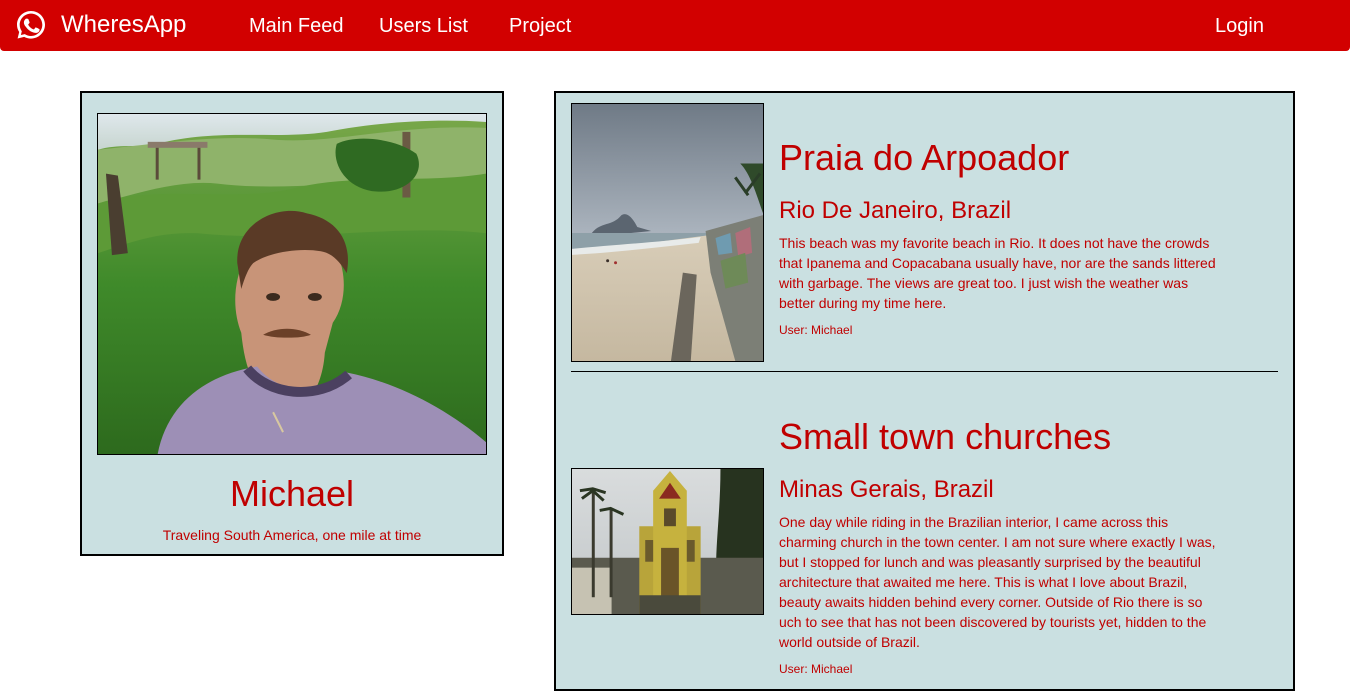 The height and width of the screenshot is (691, 1350). Describe the element at coordinates (540, 26) in the screenshot. I see `nav-project: Project` at that location.